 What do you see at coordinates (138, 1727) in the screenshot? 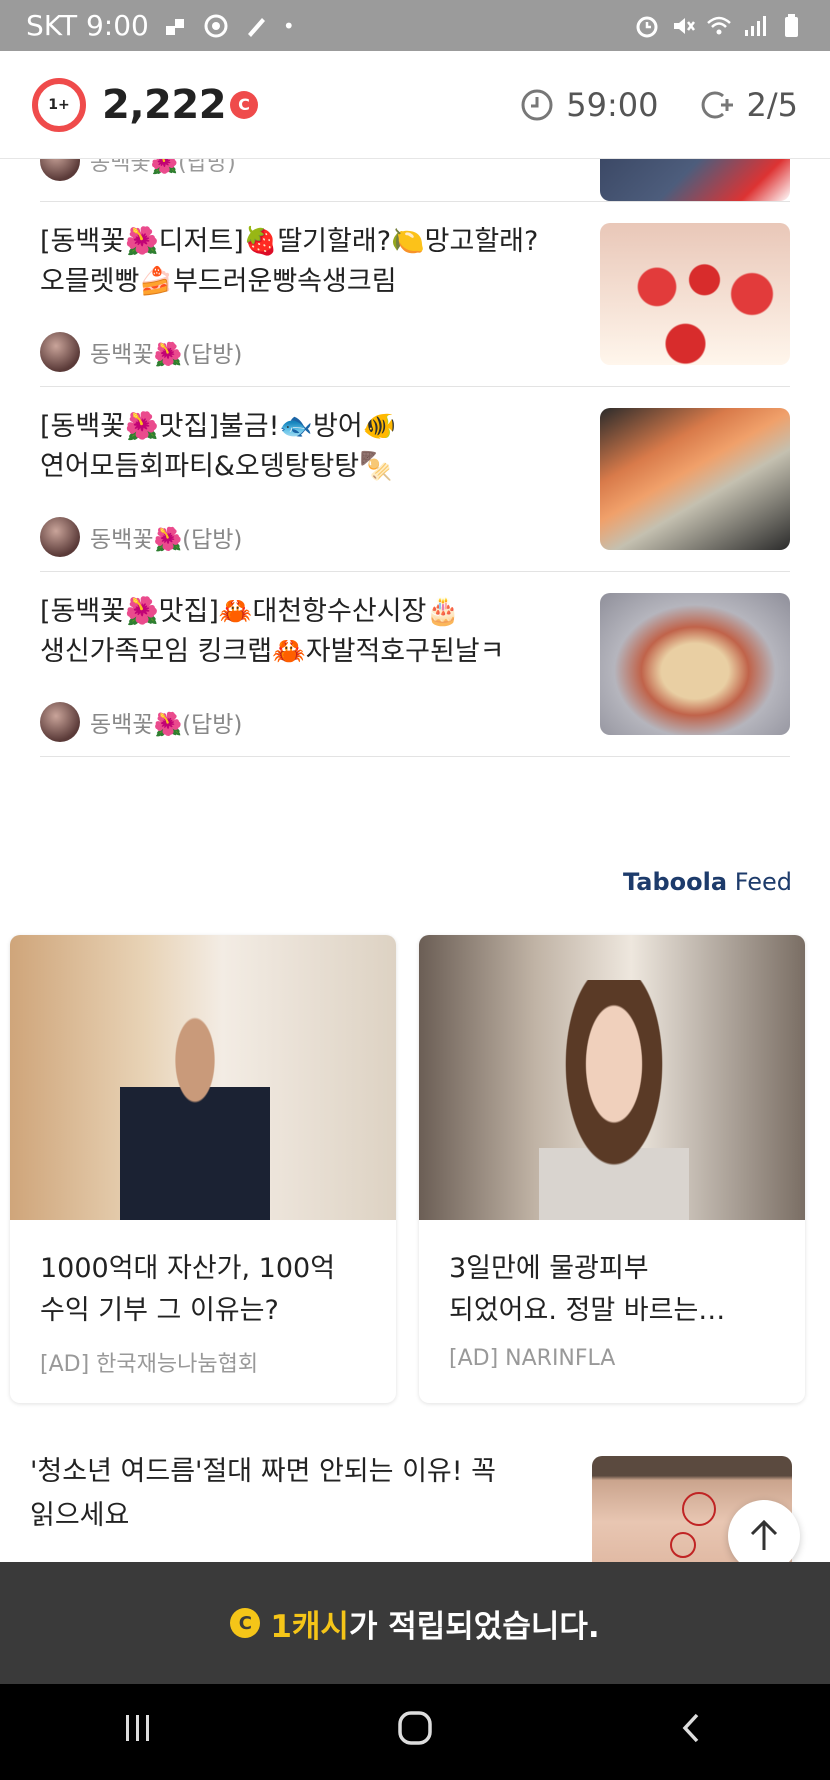
I see `recents-icon` at bounding box center [138, 1727].